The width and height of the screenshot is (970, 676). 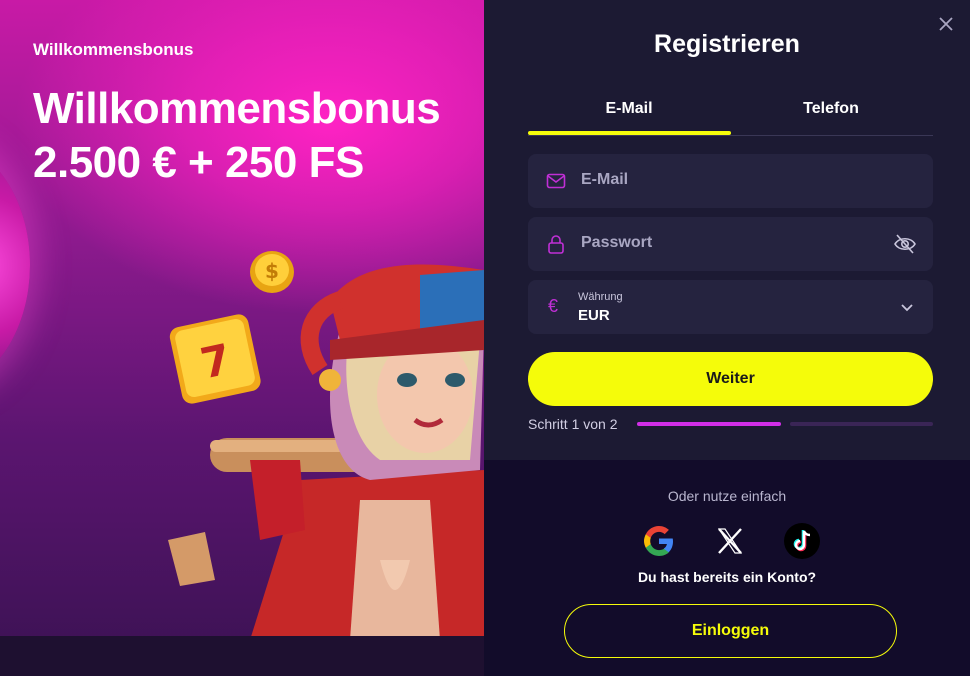 What do you see at coordinates (553, 306) in the screenshot?
I see `euro-icon: €` at bounding box center [553, 306].